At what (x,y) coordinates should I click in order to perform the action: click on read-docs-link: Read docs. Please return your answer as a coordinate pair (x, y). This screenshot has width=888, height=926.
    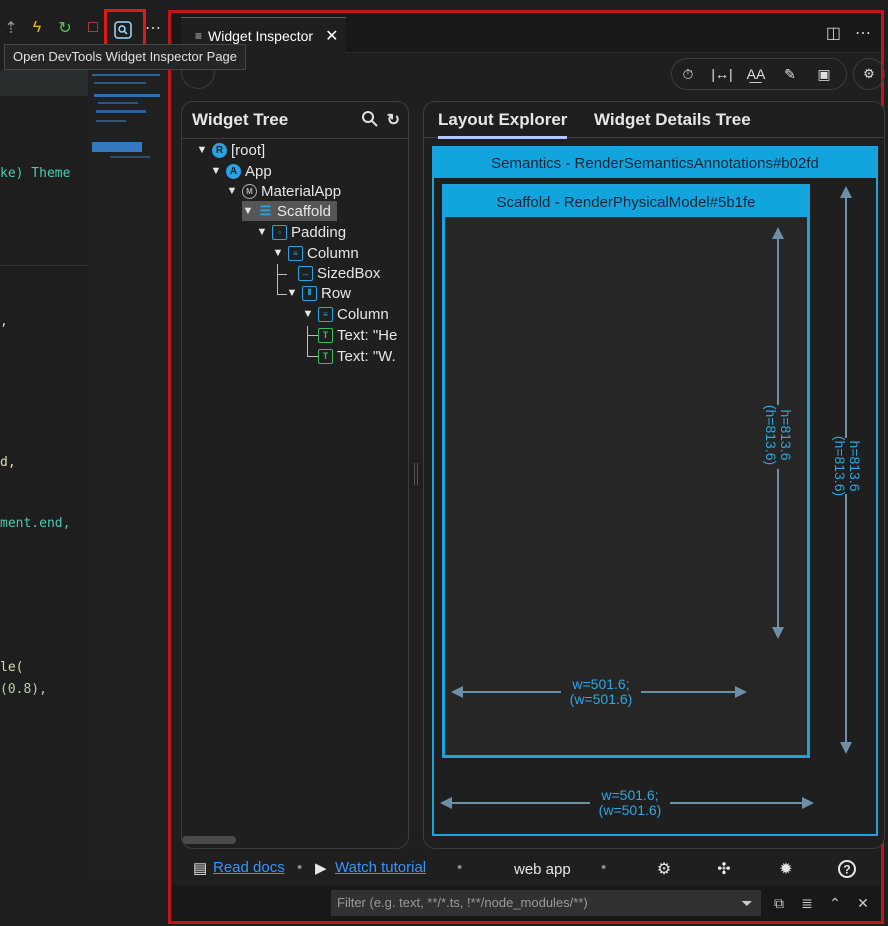
    Looking at the image, I should click on (249, 867).